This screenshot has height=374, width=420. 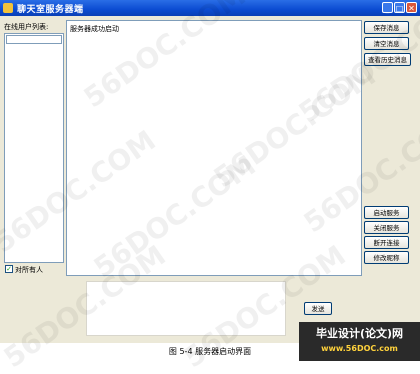 I want to click on message-line: 服务器成功启动, so click(x=94, y=29).